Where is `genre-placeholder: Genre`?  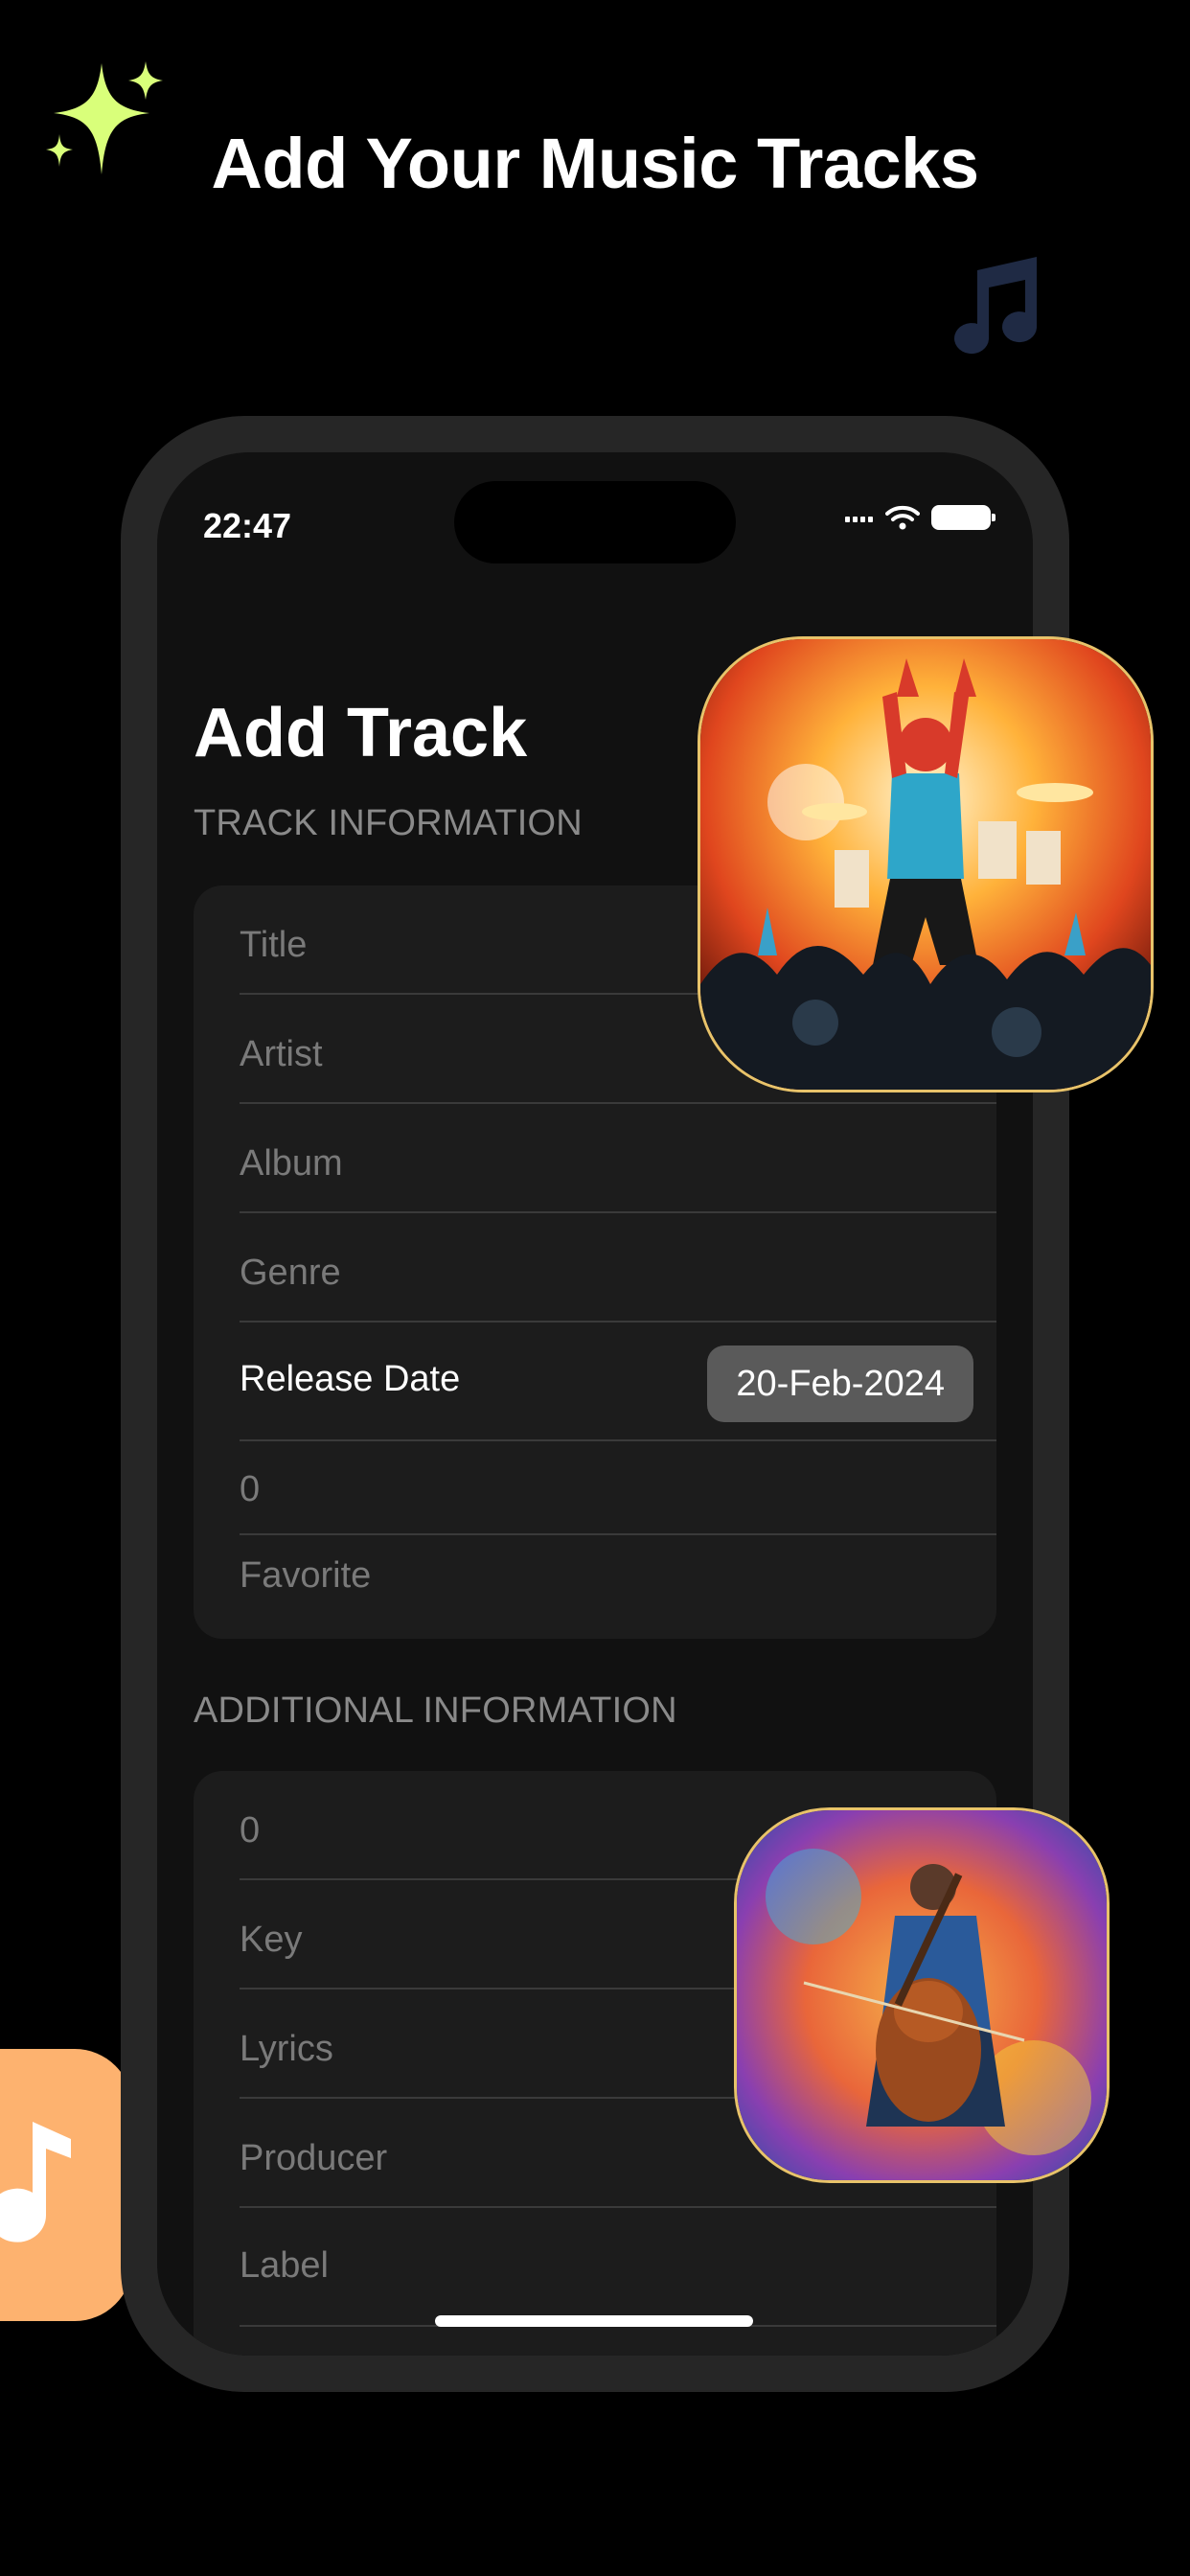
genre-placeholder: Genre is located at coordinates (290, 1273).